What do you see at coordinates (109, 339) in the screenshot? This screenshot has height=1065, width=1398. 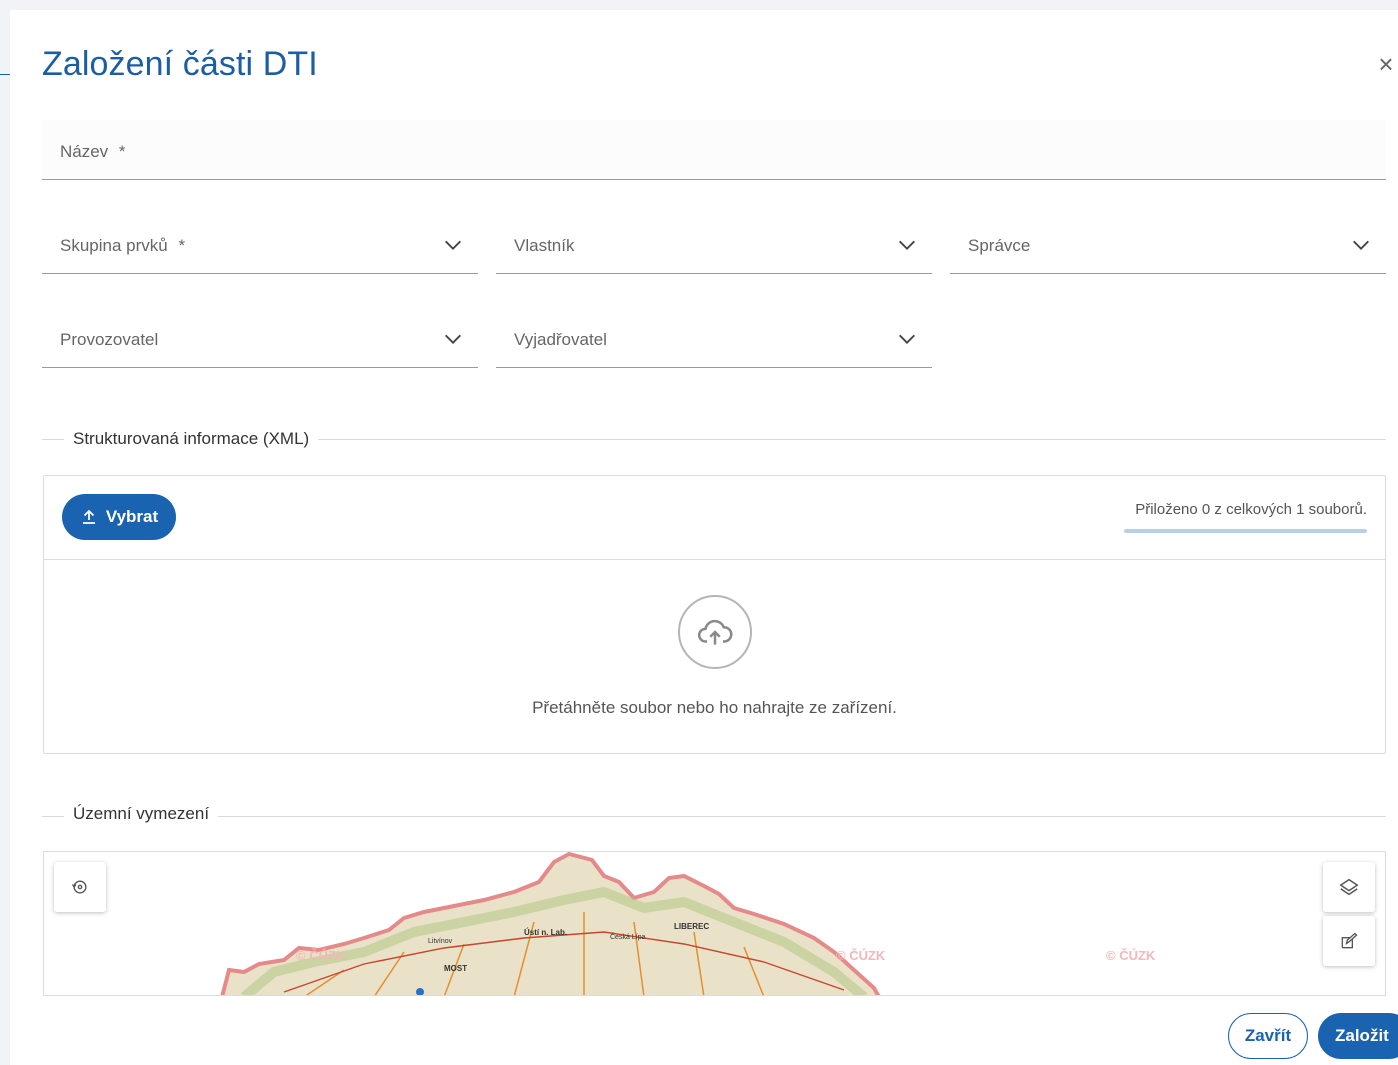 I see `provozovatel-label: Provozovatel` at bounding box center [109, 339].